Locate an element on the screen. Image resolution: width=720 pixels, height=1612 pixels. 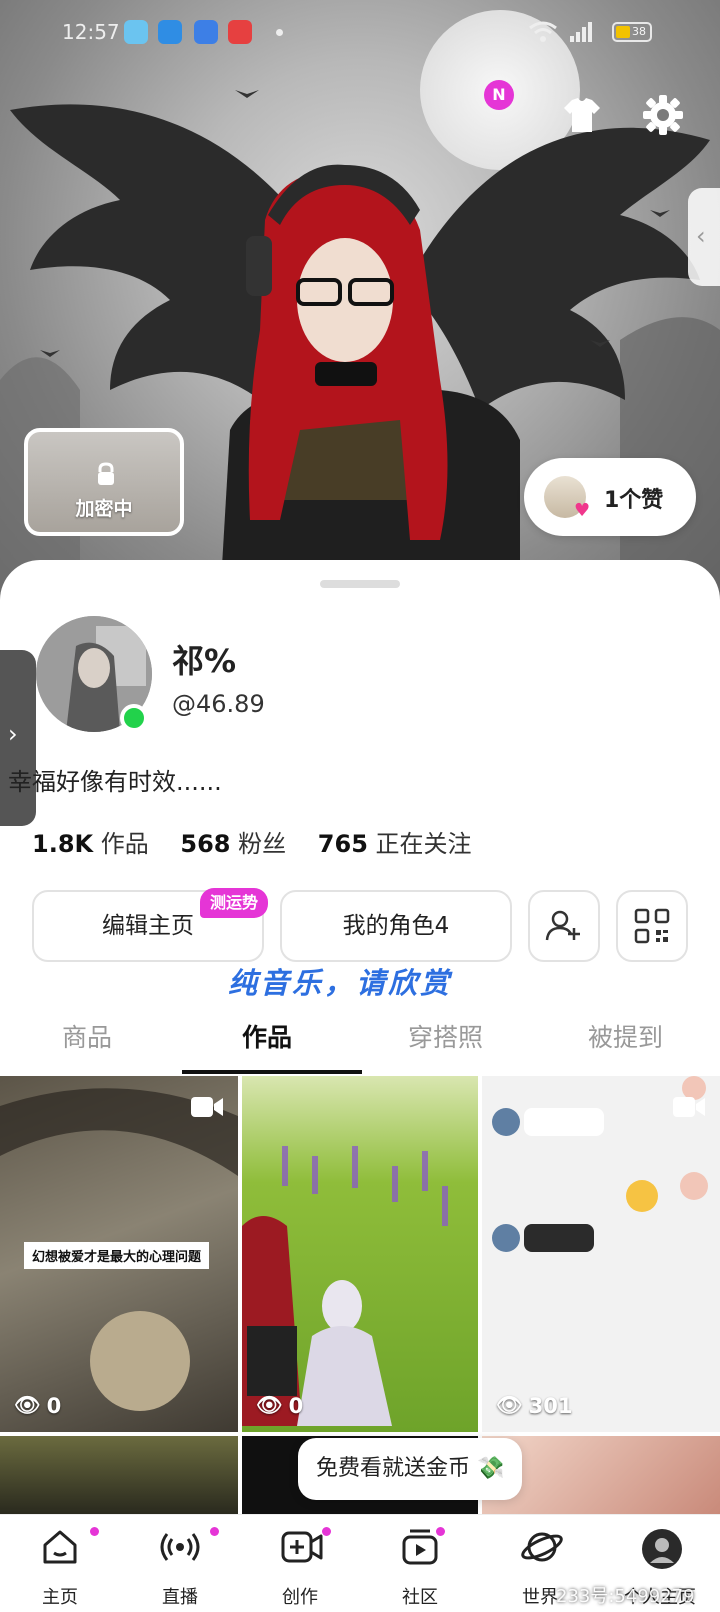
active-tab-indicator is located at coordinates (272, 1072).